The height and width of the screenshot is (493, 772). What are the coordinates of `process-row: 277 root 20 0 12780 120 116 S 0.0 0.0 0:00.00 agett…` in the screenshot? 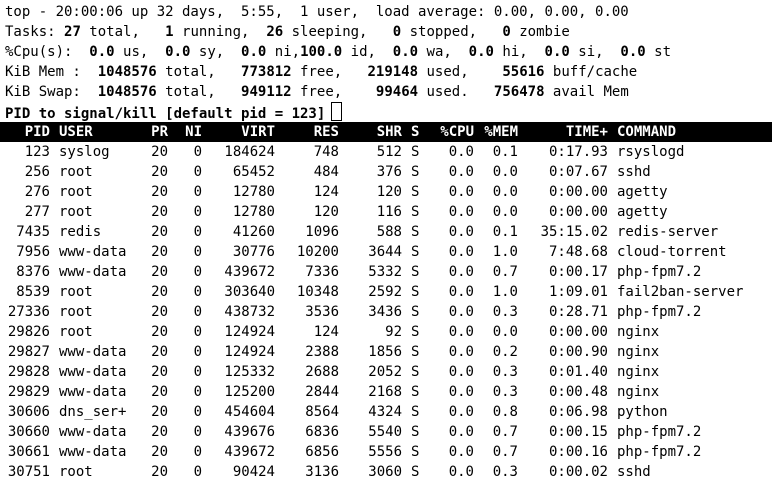 It's located at (386, 212).